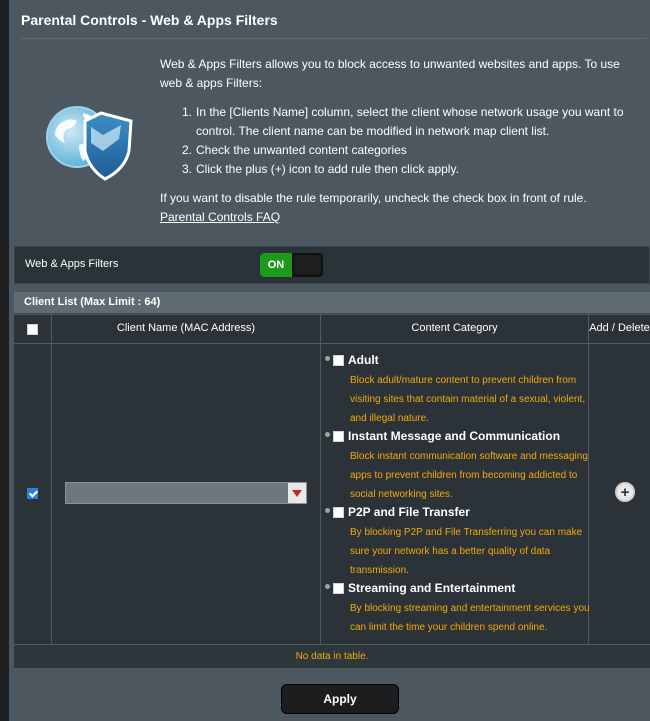 This screenshot has width=650, height=721. I want to click on header-row-divider, so click(332, 343).